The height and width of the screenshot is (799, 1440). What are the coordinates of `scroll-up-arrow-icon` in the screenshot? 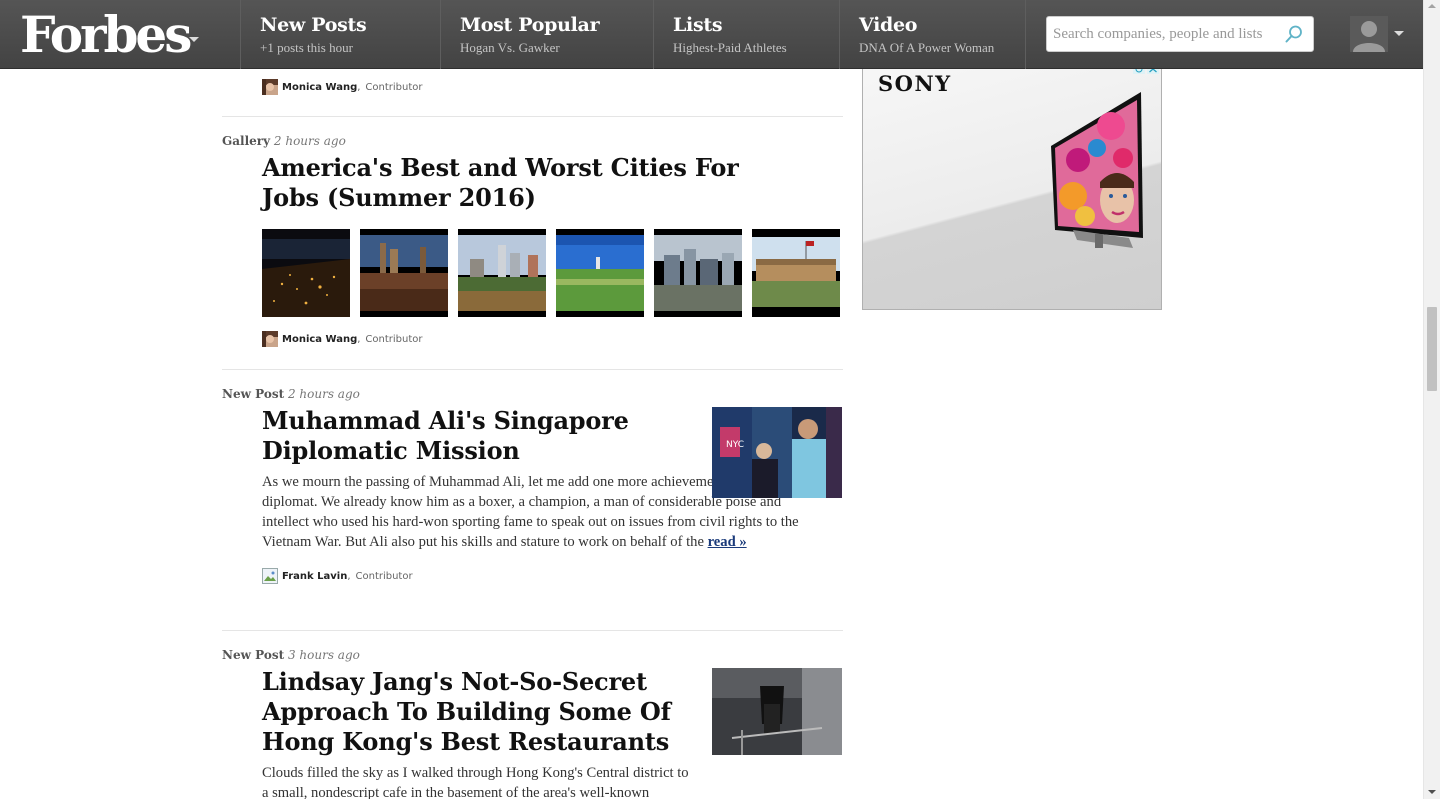 It's located at (1432, 6).